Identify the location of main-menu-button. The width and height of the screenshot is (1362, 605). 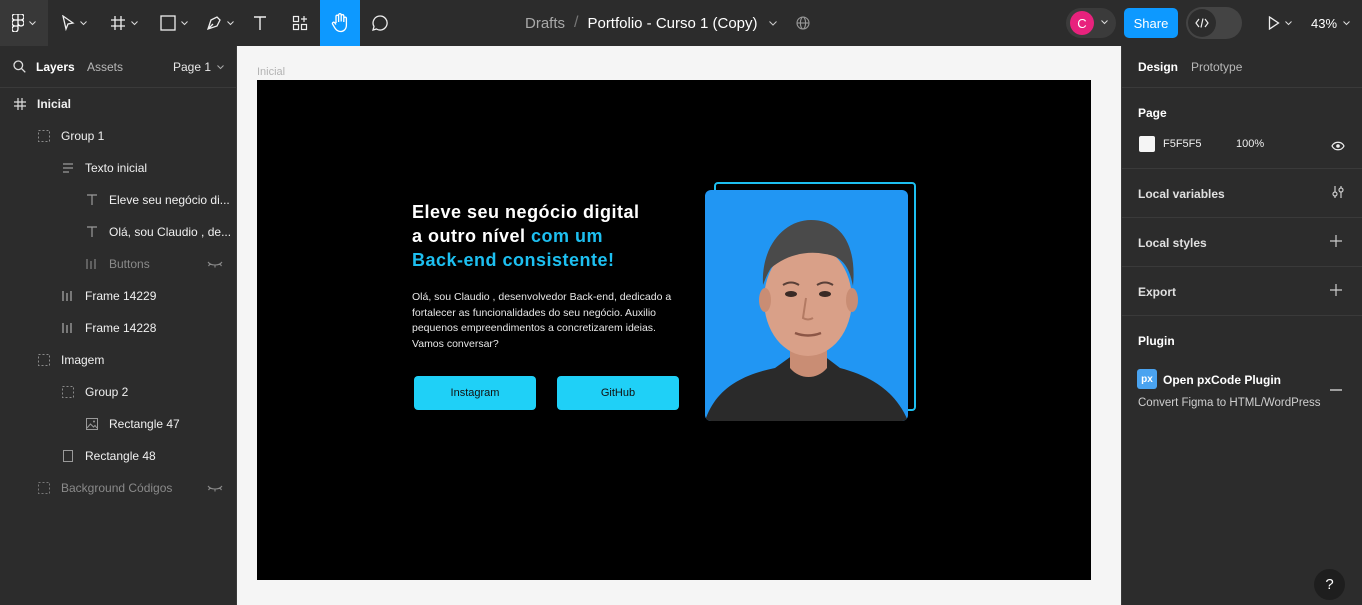
(24, 23).